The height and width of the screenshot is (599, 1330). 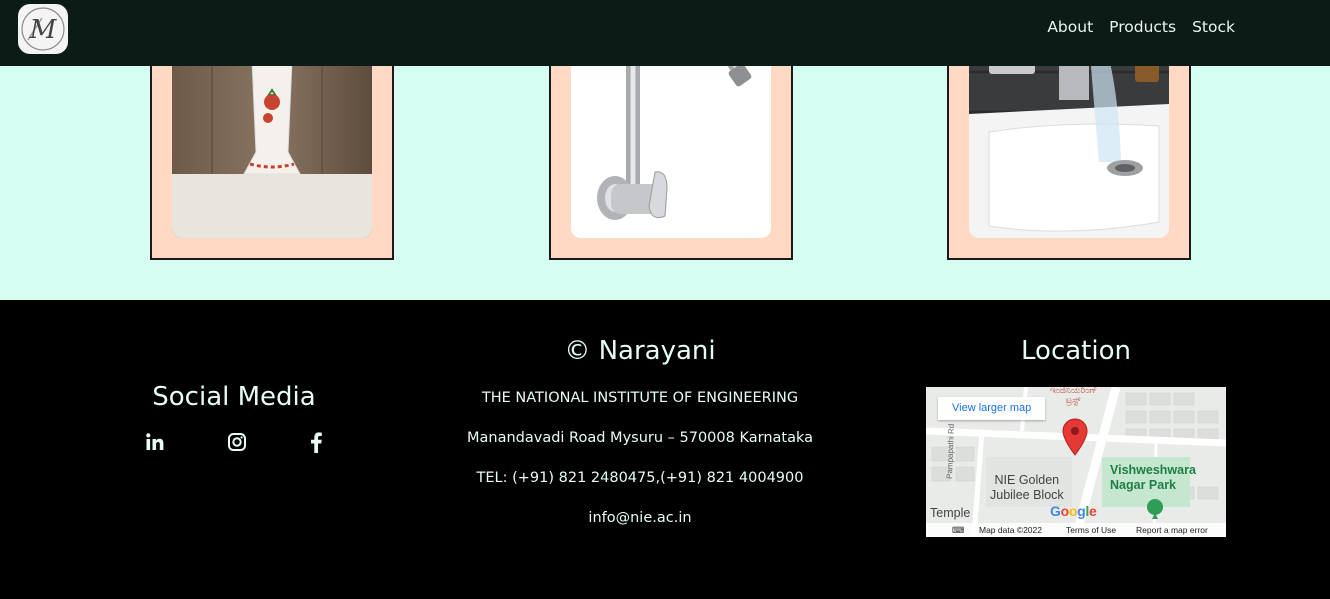 I want to click on brand-logo: M, so click(x=43, y=29).